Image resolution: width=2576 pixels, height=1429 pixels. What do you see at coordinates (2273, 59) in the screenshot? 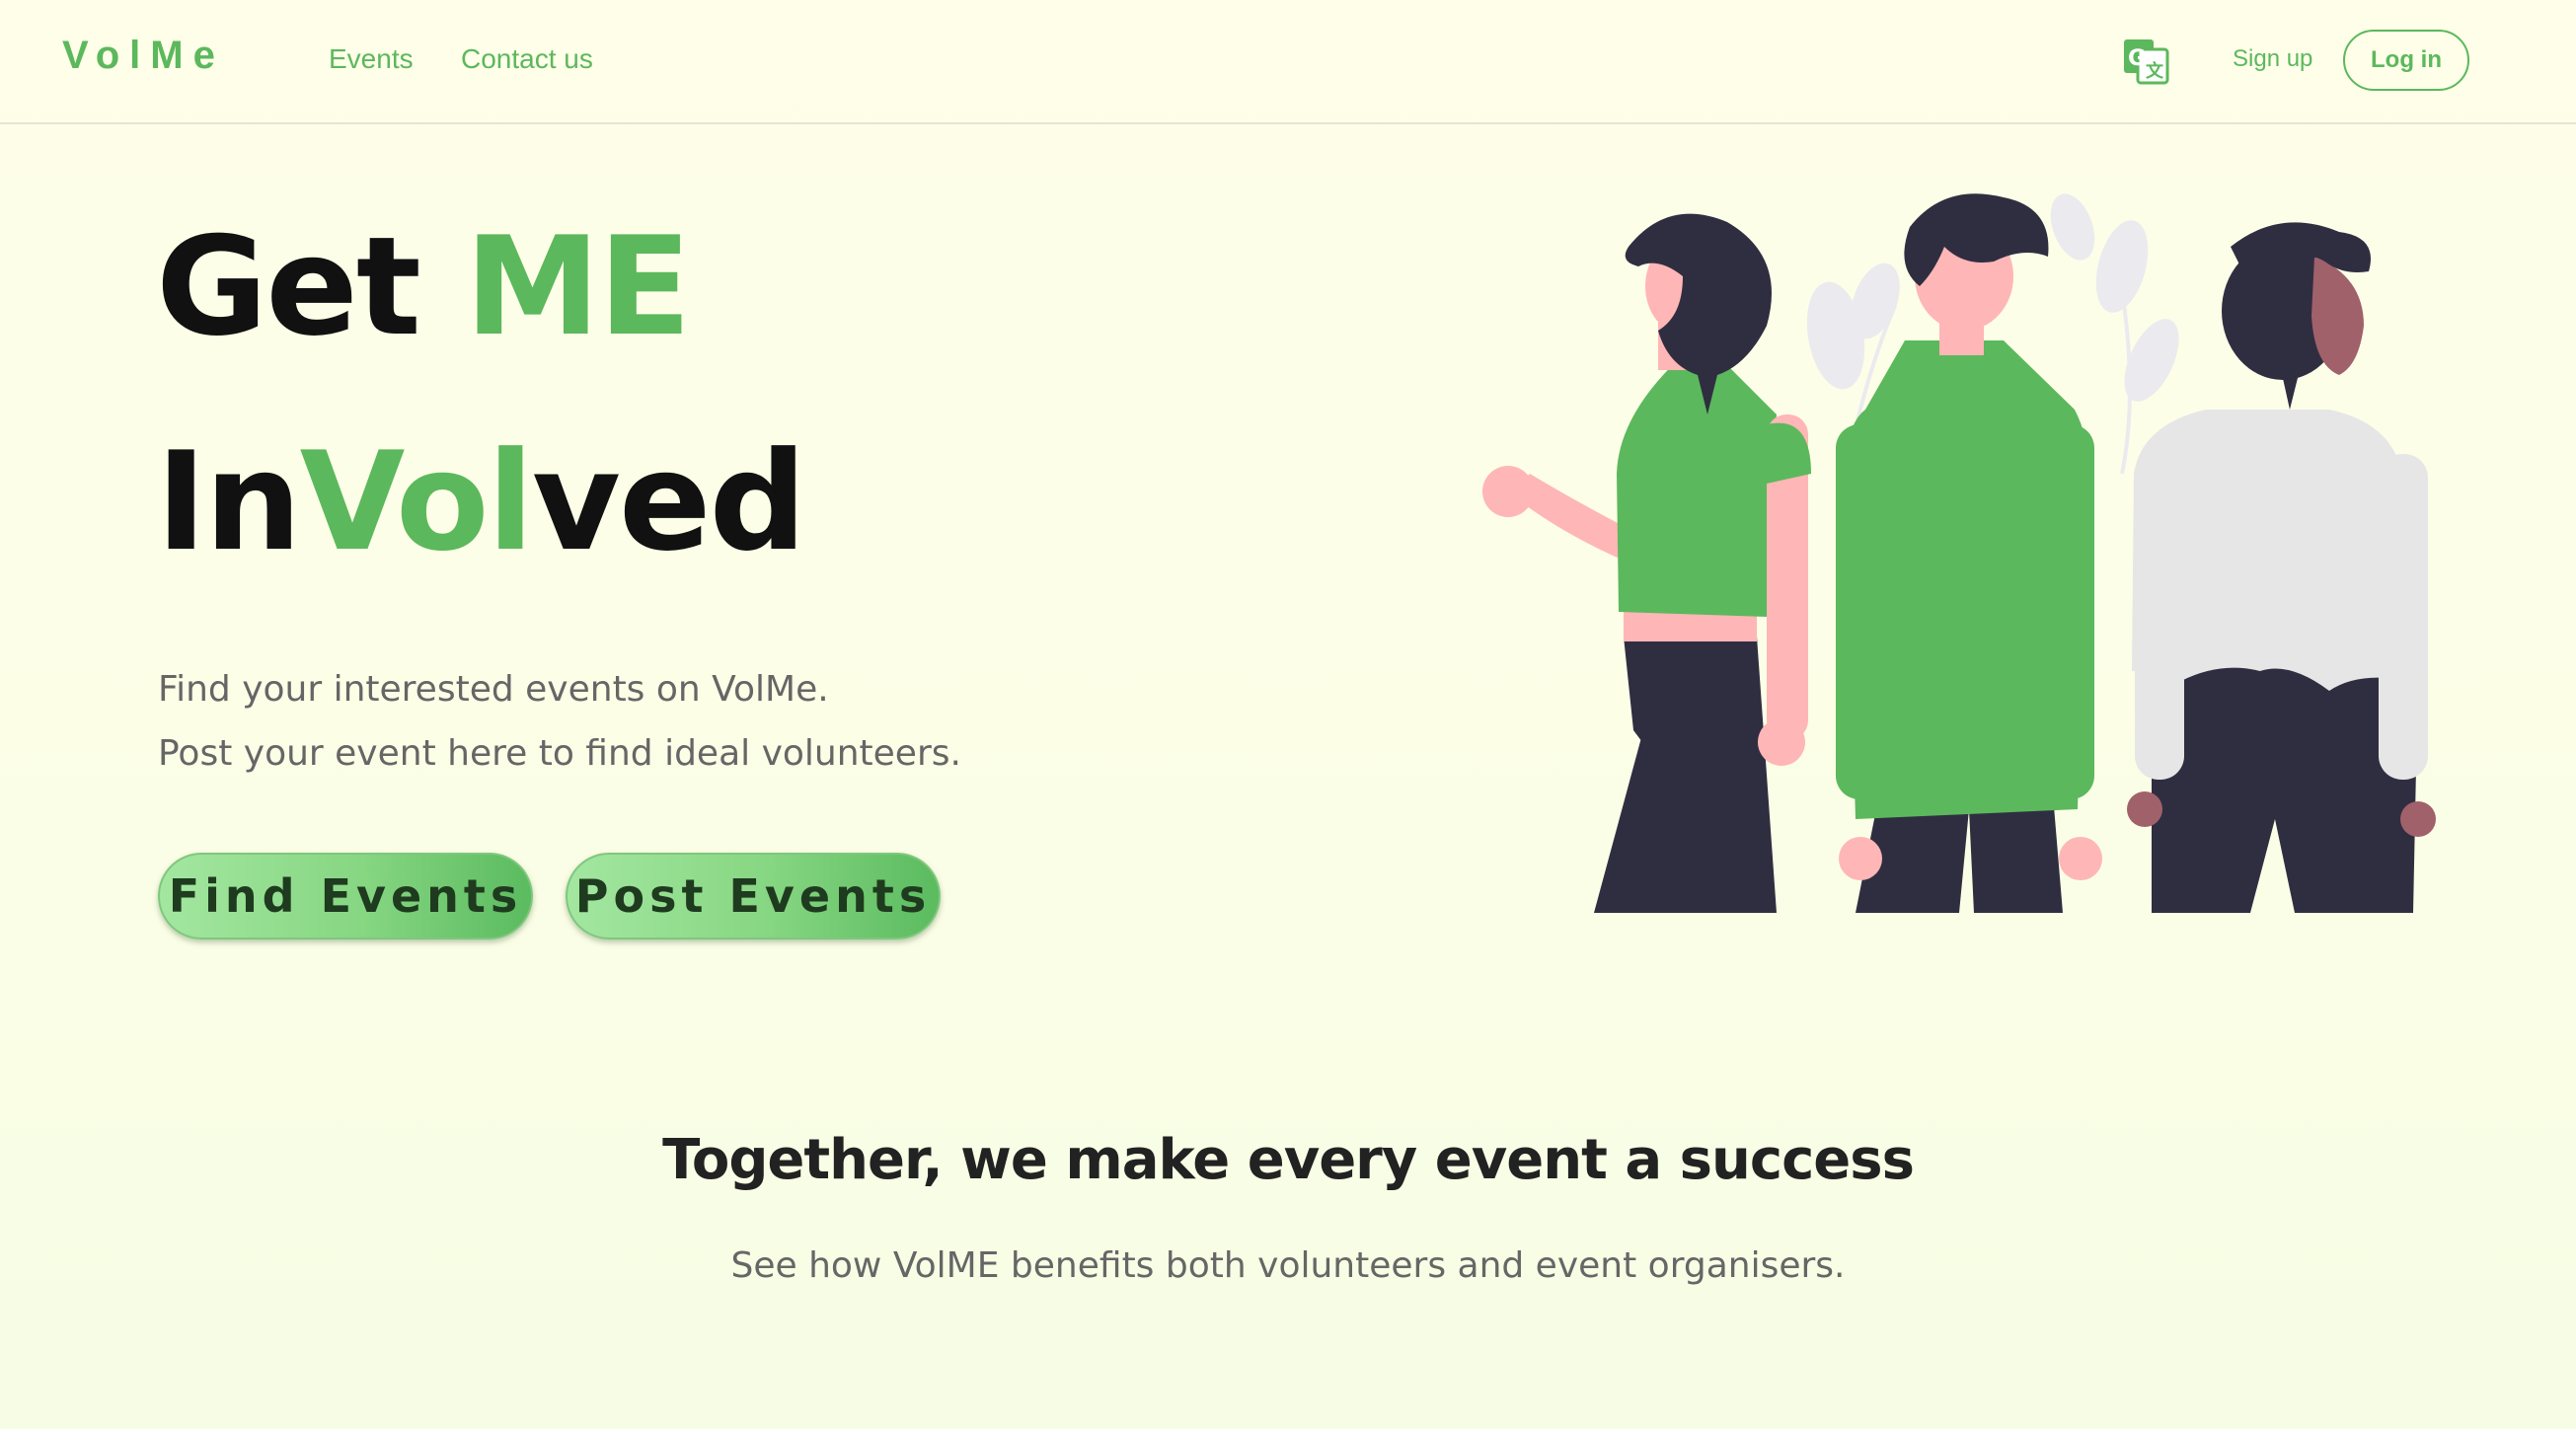
I see `sign-up-link: Sign up` at bounding box center [2273, 59].